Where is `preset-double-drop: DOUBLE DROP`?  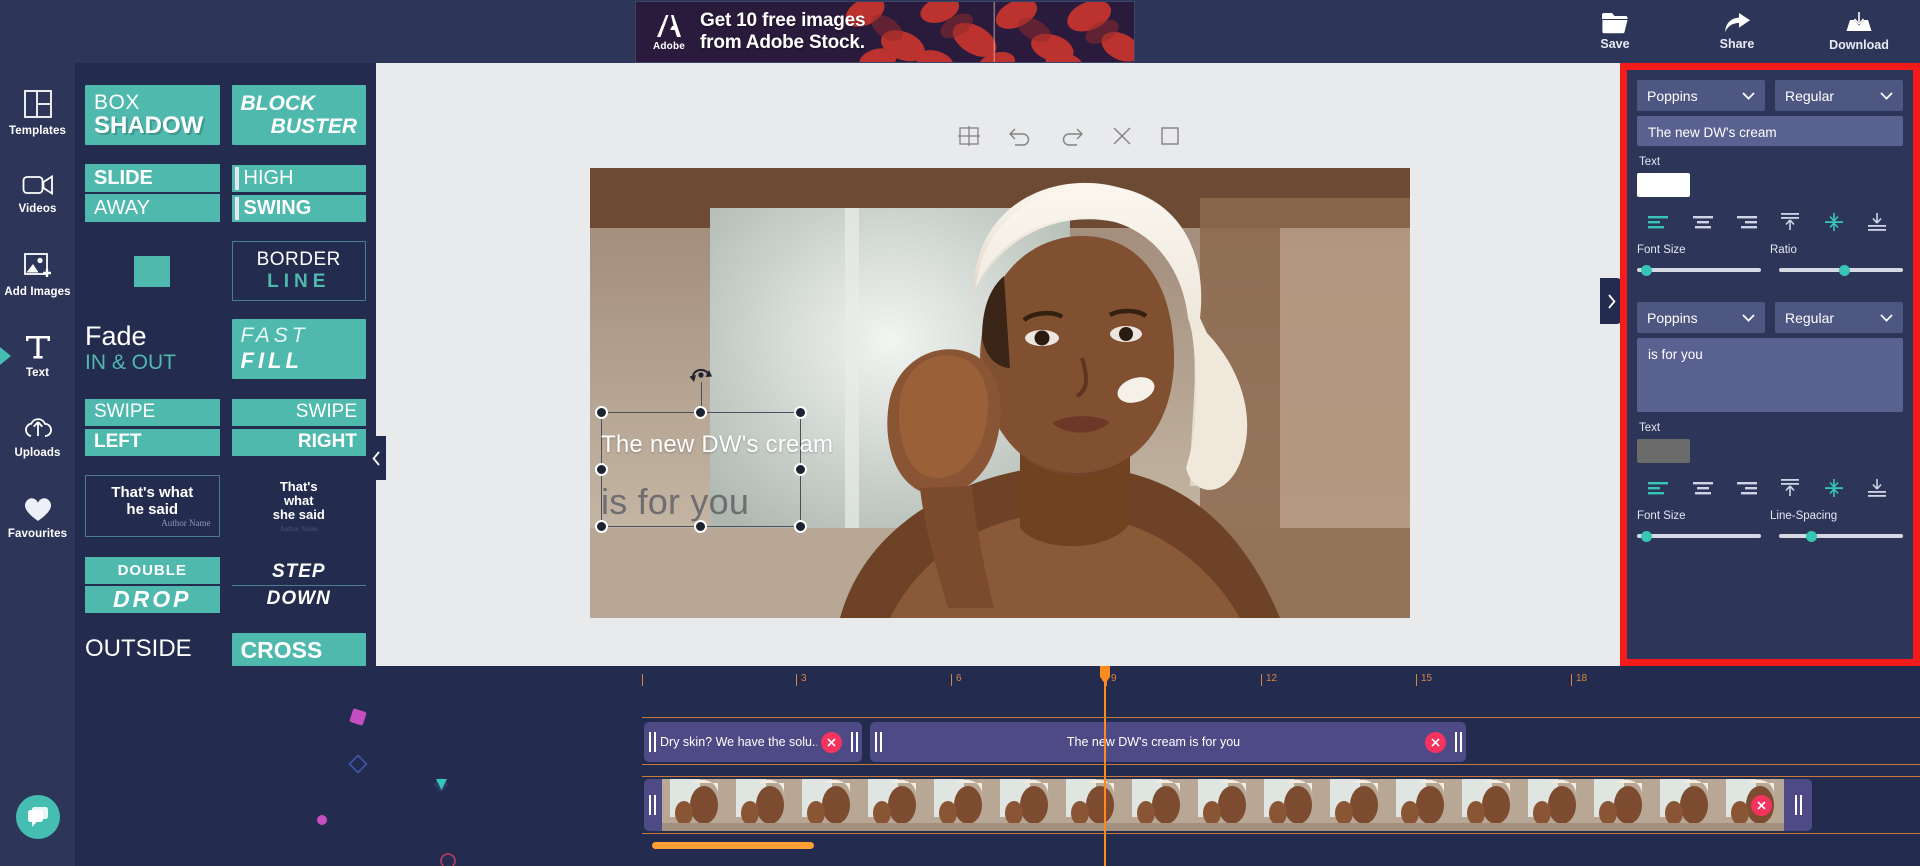 preset-double-drop: DOUBLE DROP is located at coordinates (152, 585).